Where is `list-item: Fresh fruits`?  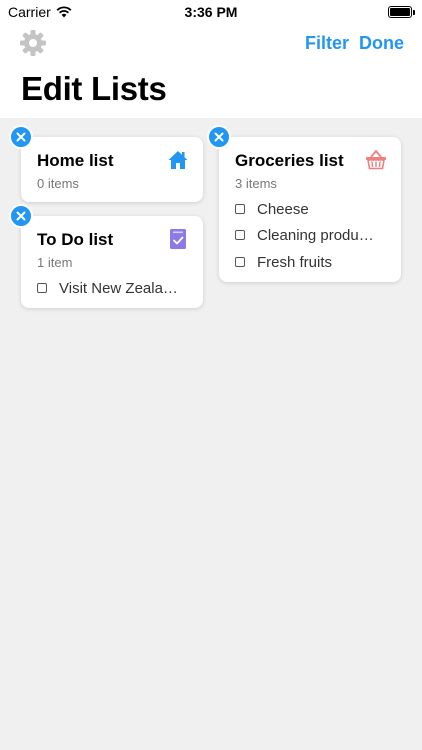 list-item: Fresh fruits is located at coordinates (283, 262).